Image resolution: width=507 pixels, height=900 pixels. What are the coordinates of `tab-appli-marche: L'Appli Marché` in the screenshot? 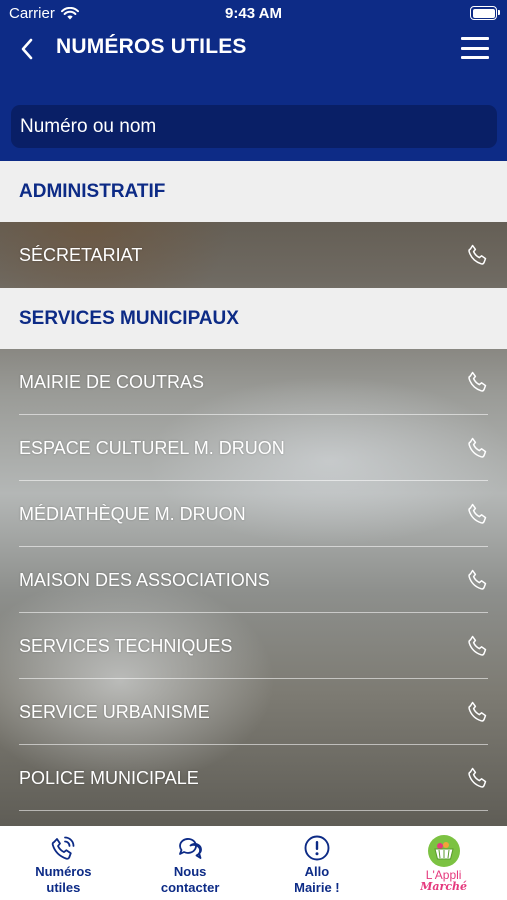 It's located at (443, 863).